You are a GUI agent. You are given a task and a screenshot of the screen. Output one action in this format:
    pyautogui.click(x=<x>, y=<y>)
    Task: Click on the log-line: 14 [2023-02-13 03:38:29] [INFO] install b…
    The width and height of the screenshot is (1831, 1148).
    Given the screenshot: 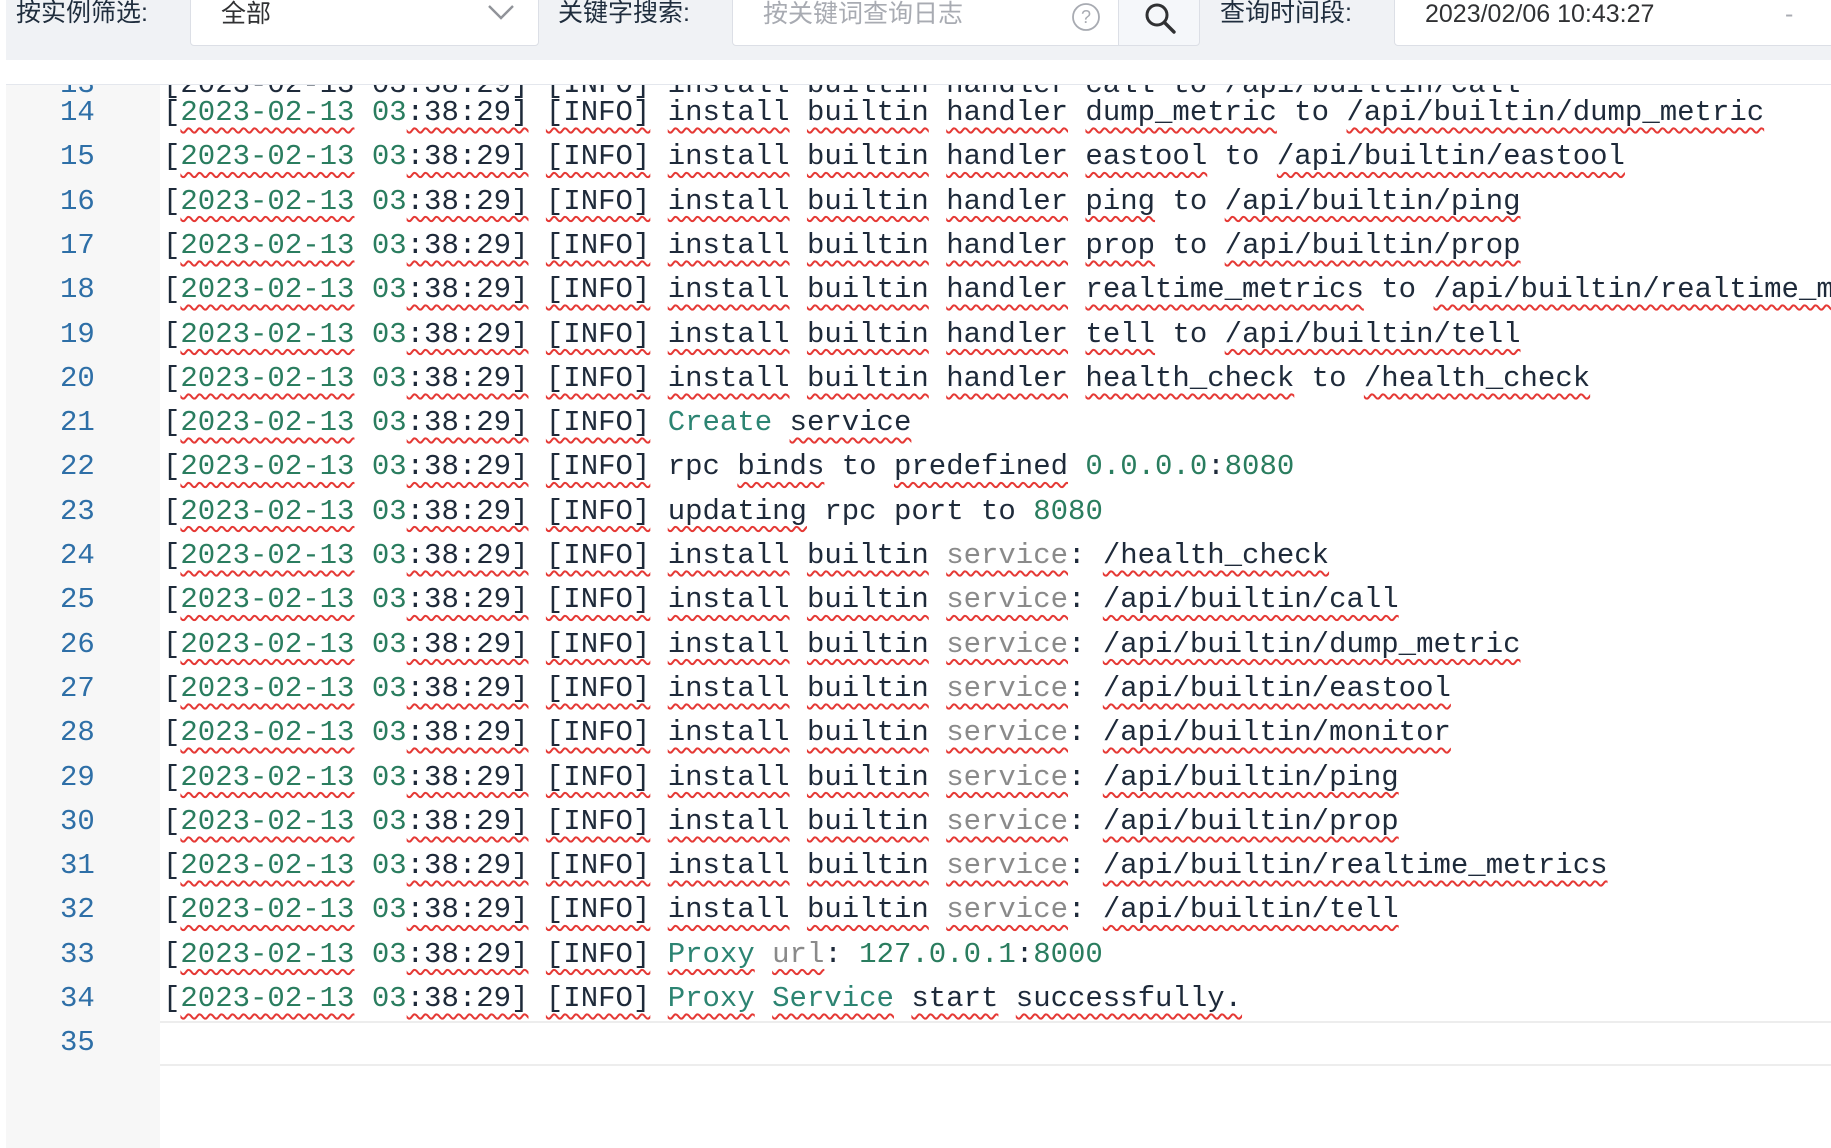 What is the action you would take?
    pyautogui.click(x=918, y=113)
    